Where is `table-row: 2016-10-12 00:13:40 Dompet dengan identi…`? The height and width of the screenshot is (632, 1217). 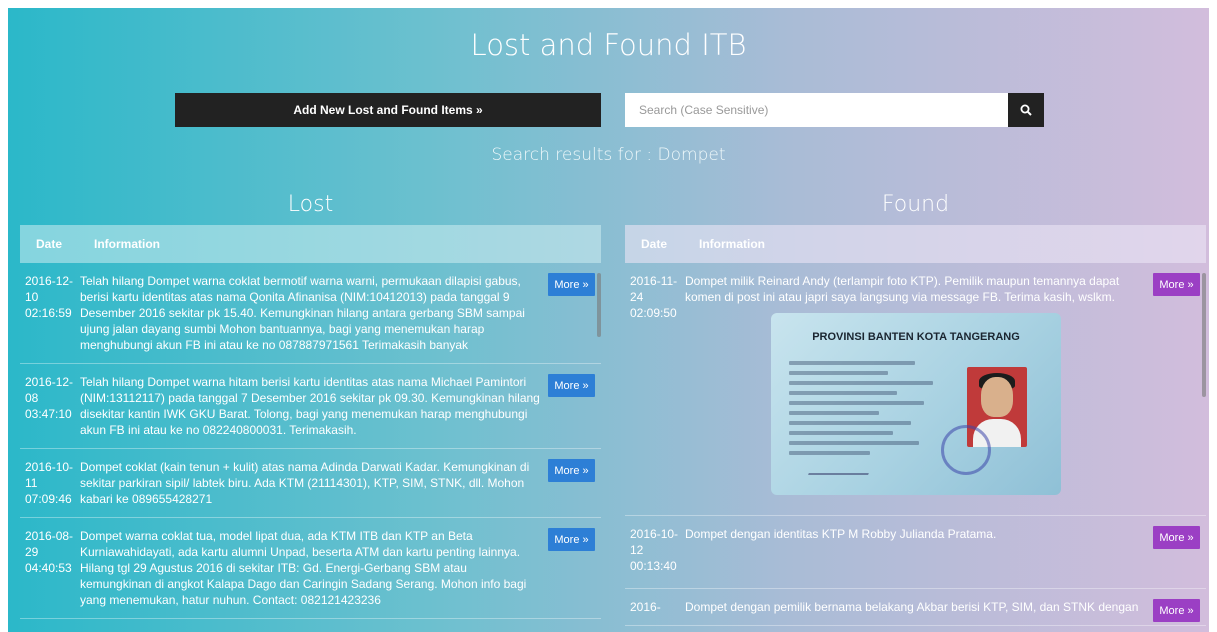
table-row: 2016-10-12 00:13:40 Dompet dengan identi… is located at coordinates (915, 552).